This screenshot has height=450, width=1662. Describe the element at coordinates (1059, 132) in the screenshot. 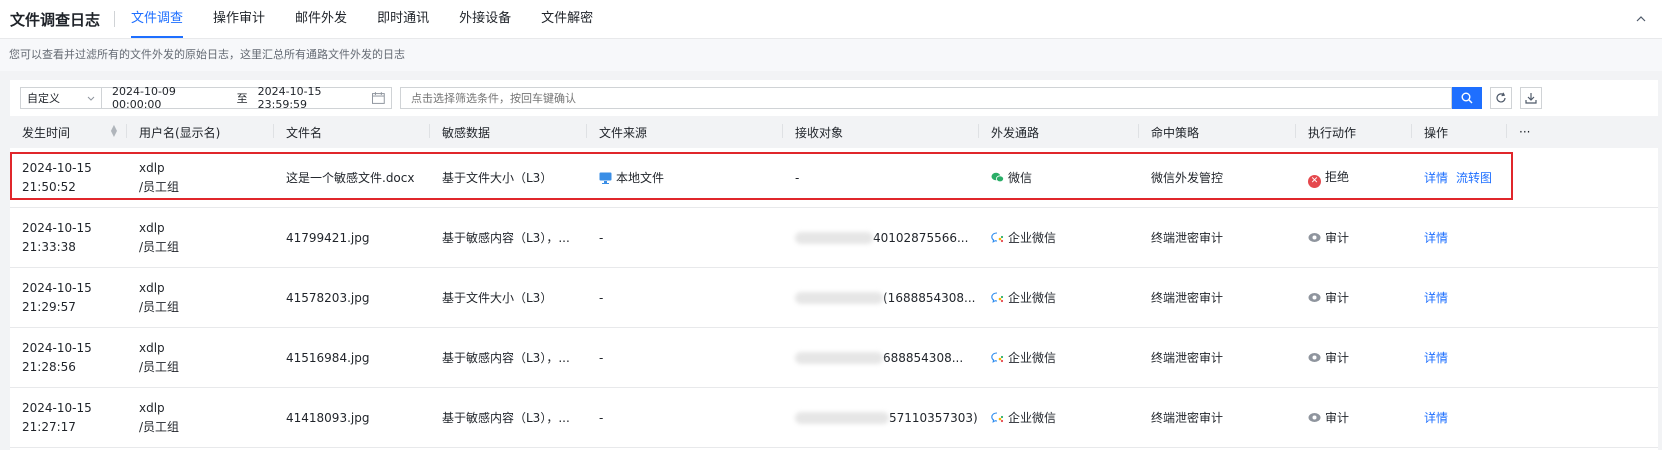

I see `col-channel: 外发通路` at that location.